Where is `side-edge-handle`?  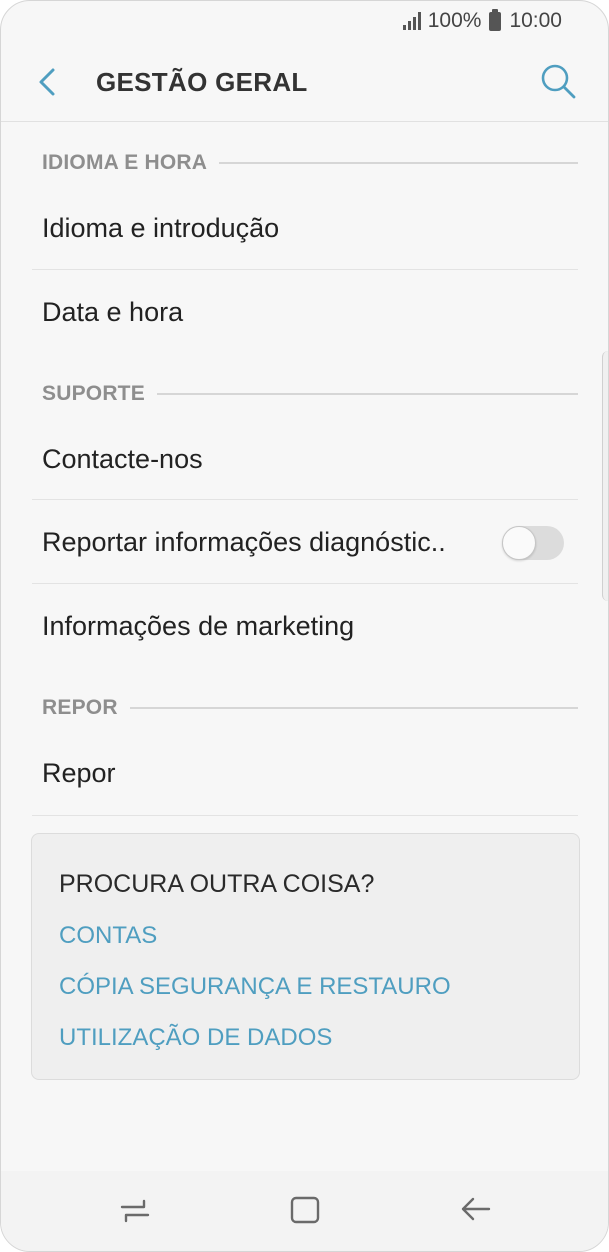 side-edge-handle is located at coordinates (605, 476).